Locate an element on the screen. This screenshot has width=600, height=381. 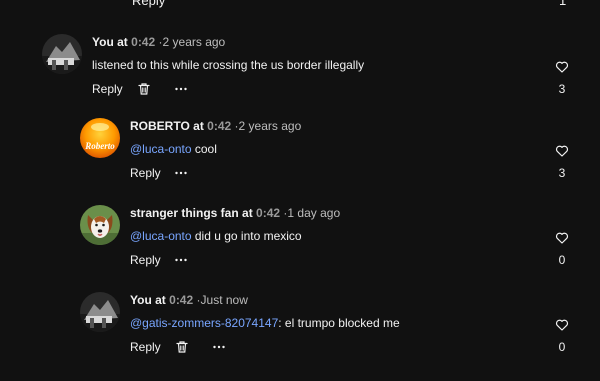
orange-logo-avatar: Roberto is located at coordinates (100, 138).